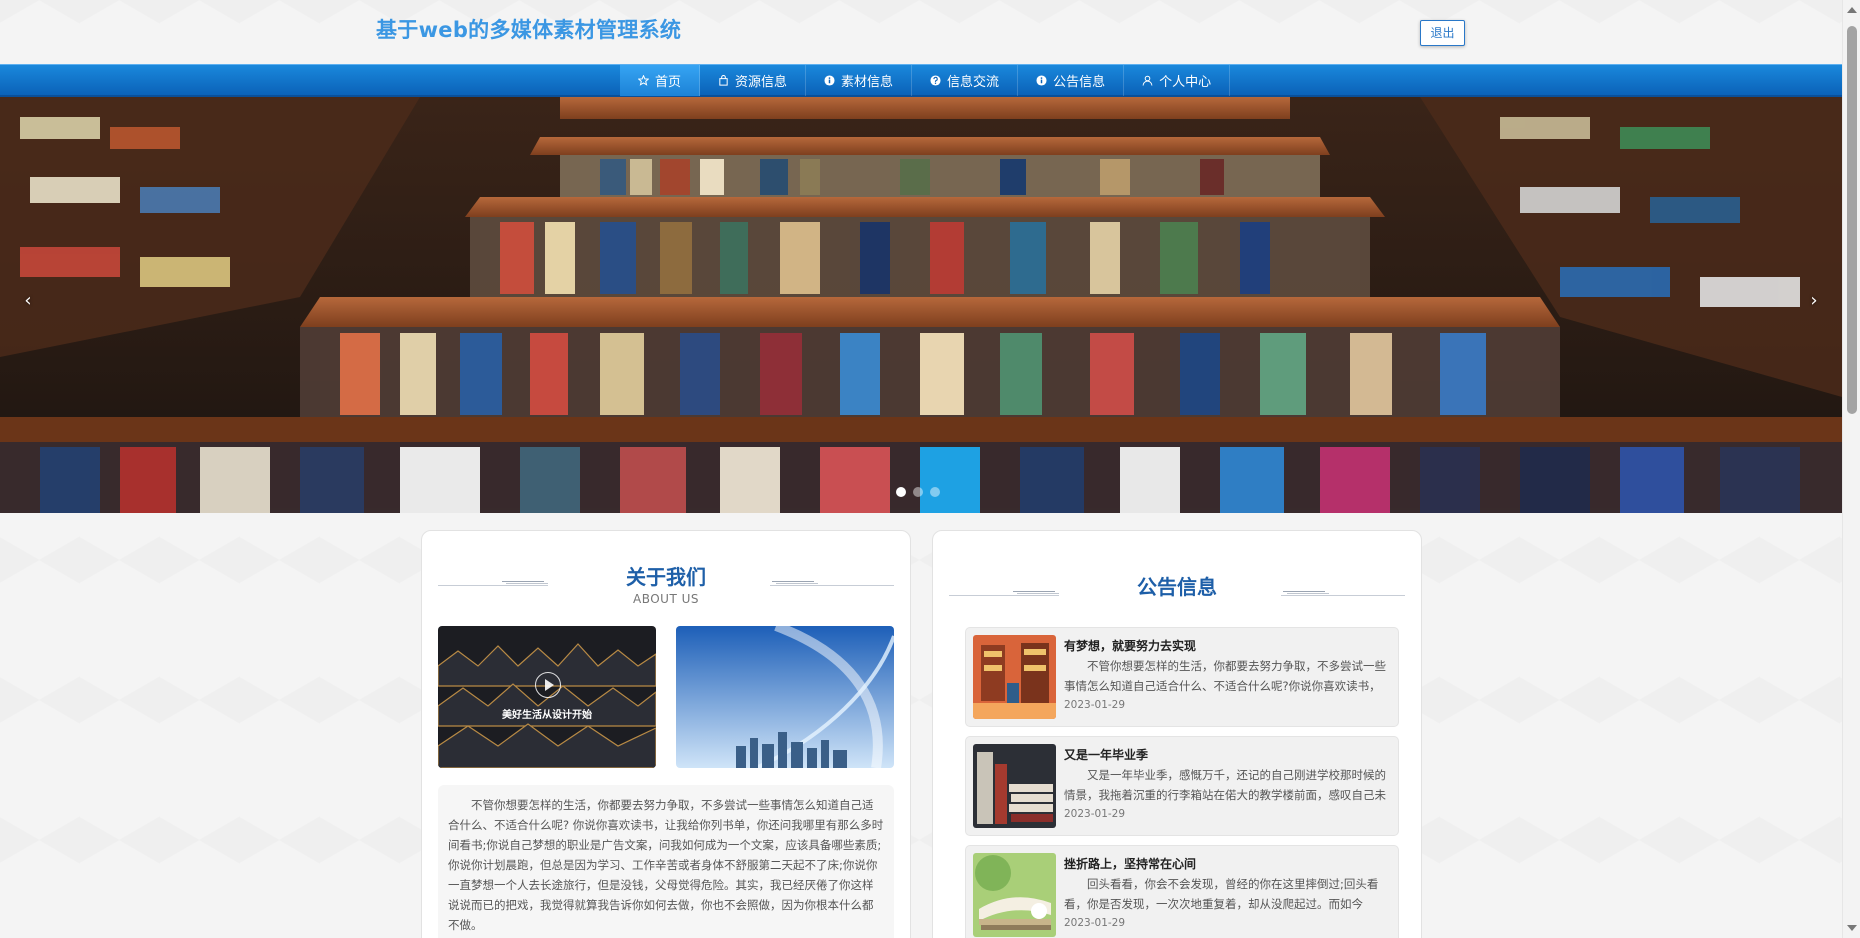 The height and width of the screenshot is (938, 1860). Describe the element at coordinates (666, 577) in the screenshot. I see `about-title: 关于我们` at that location.